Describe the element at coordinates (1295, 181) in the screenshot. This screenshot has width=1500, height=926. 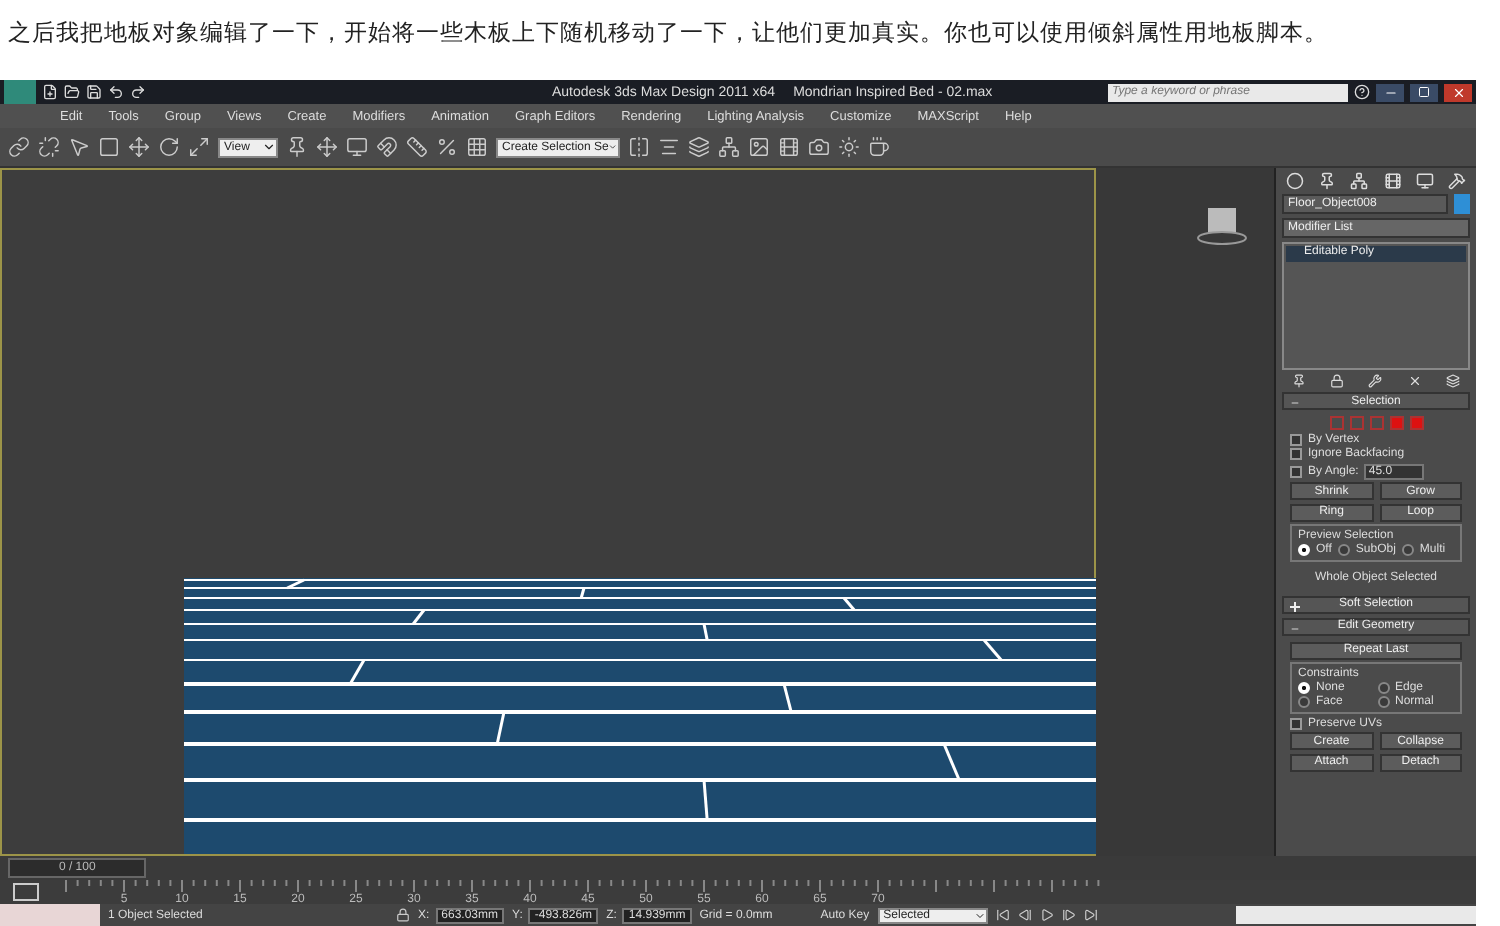
I see `create-tab-icon` at that location.